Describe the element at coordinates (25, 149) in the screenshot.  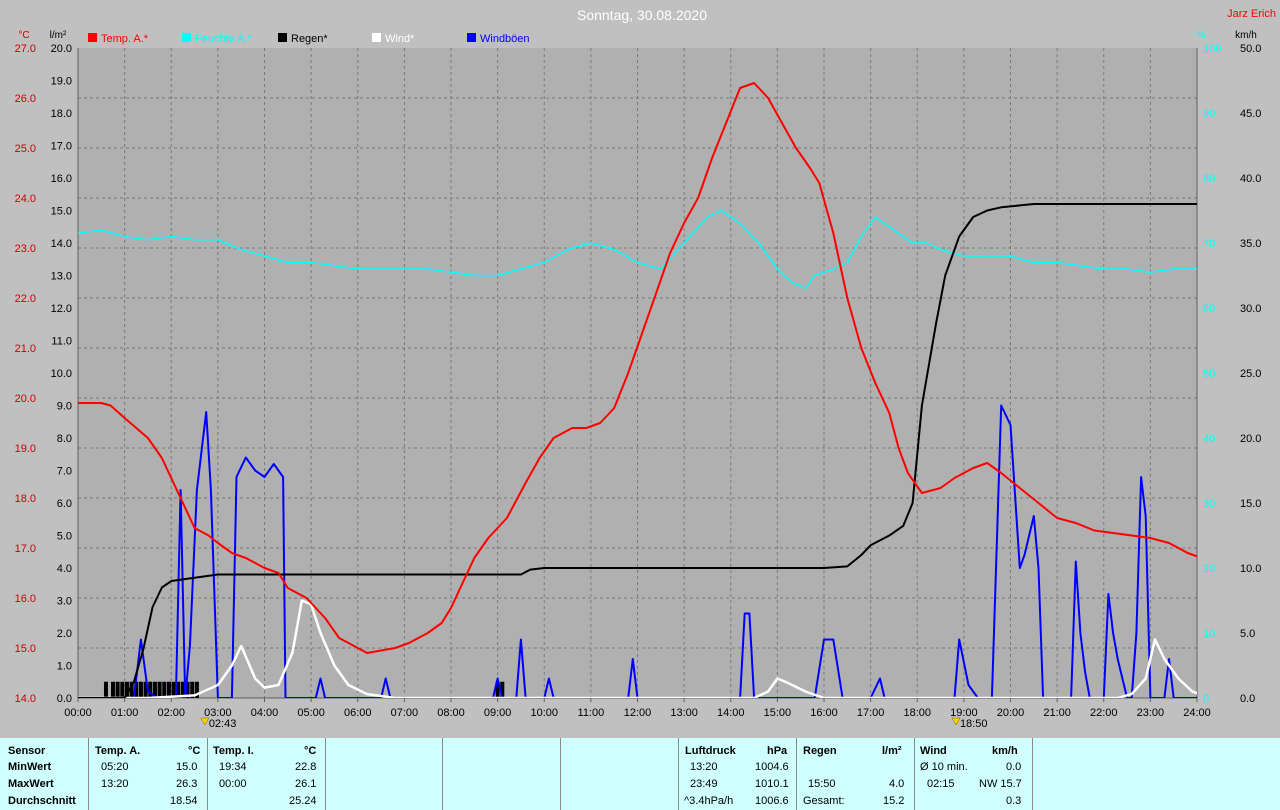
I see `temp-tick-label: 25.0` at that location.